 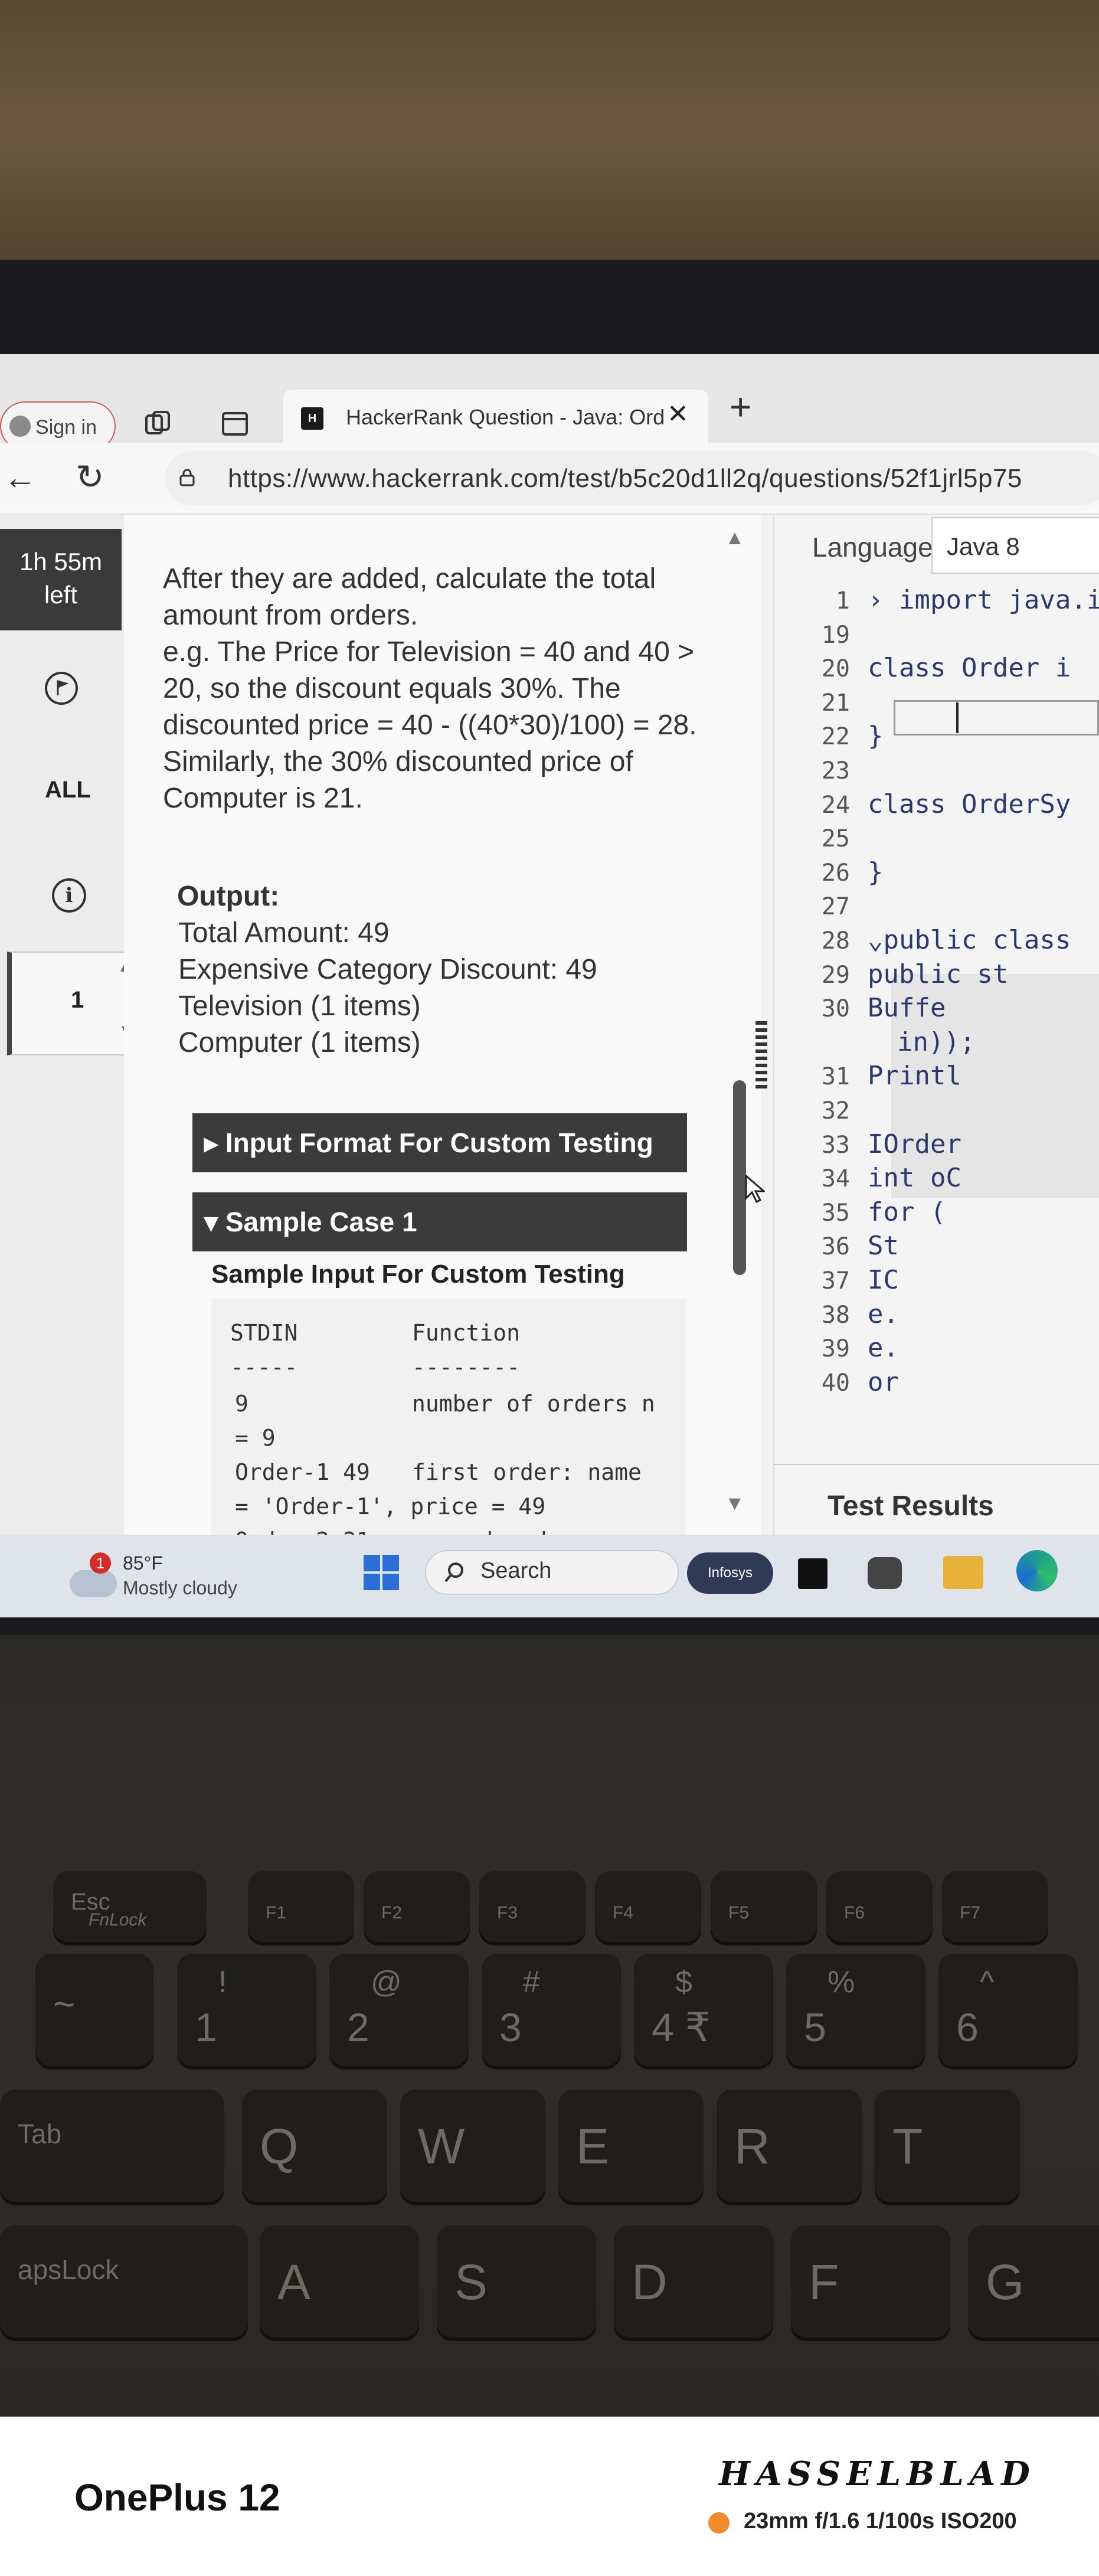 What do you see at coordinates (100, 1563) in the screenshot?
I see `weather-badge: 1` at bounding box center [100, 1563].